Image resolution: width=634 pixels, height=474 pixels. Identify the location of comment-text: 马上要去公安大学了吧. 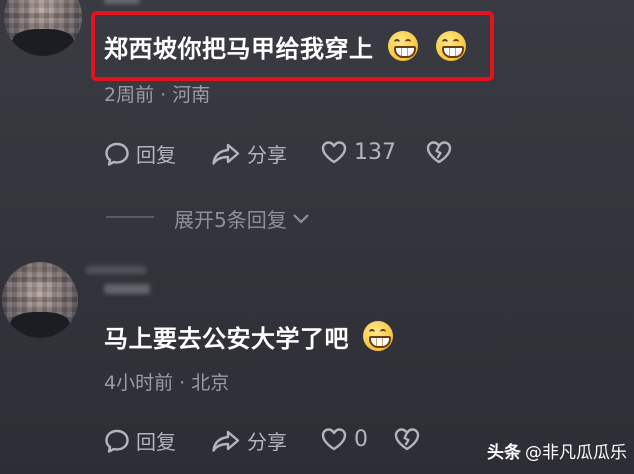
(248, 336).